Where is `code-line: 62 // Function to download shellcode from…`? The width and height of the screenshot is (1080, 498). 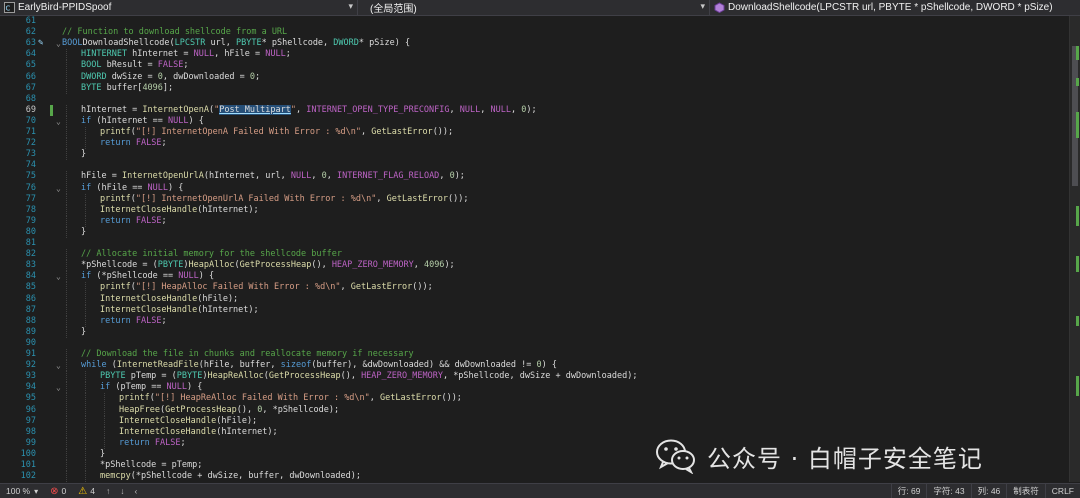
code-line: 62 // Function to download shellcode from… is located at coordinates (535, 32).